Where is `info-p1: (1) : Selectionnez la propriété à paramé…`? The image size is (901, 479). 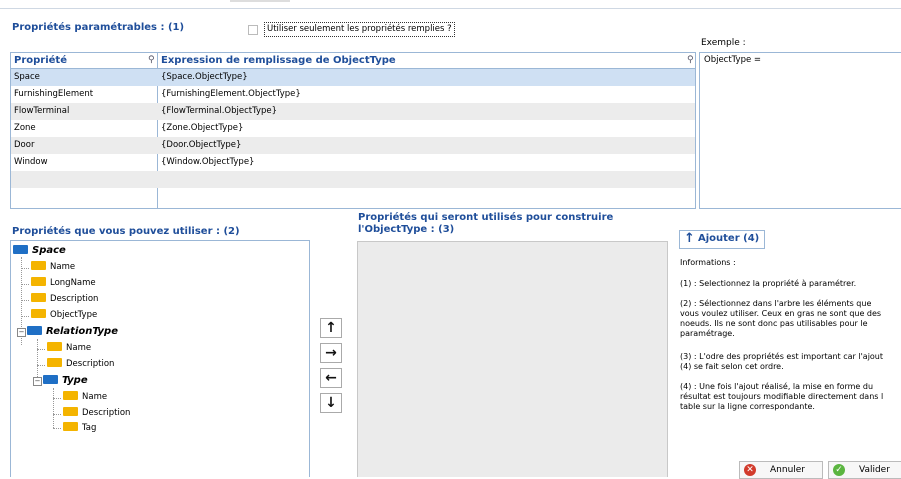
info-p1: (1) : Selectionnez la propriété à paramé… is located at coordinates (768, 283).